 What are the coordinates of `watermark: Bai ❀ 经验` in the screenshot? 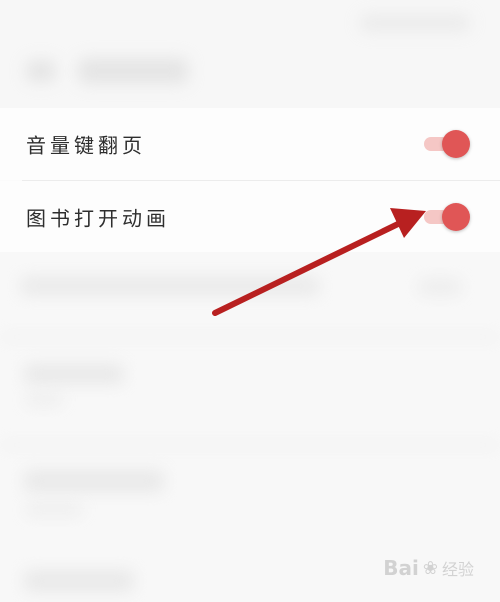 It's located at (428, 568).